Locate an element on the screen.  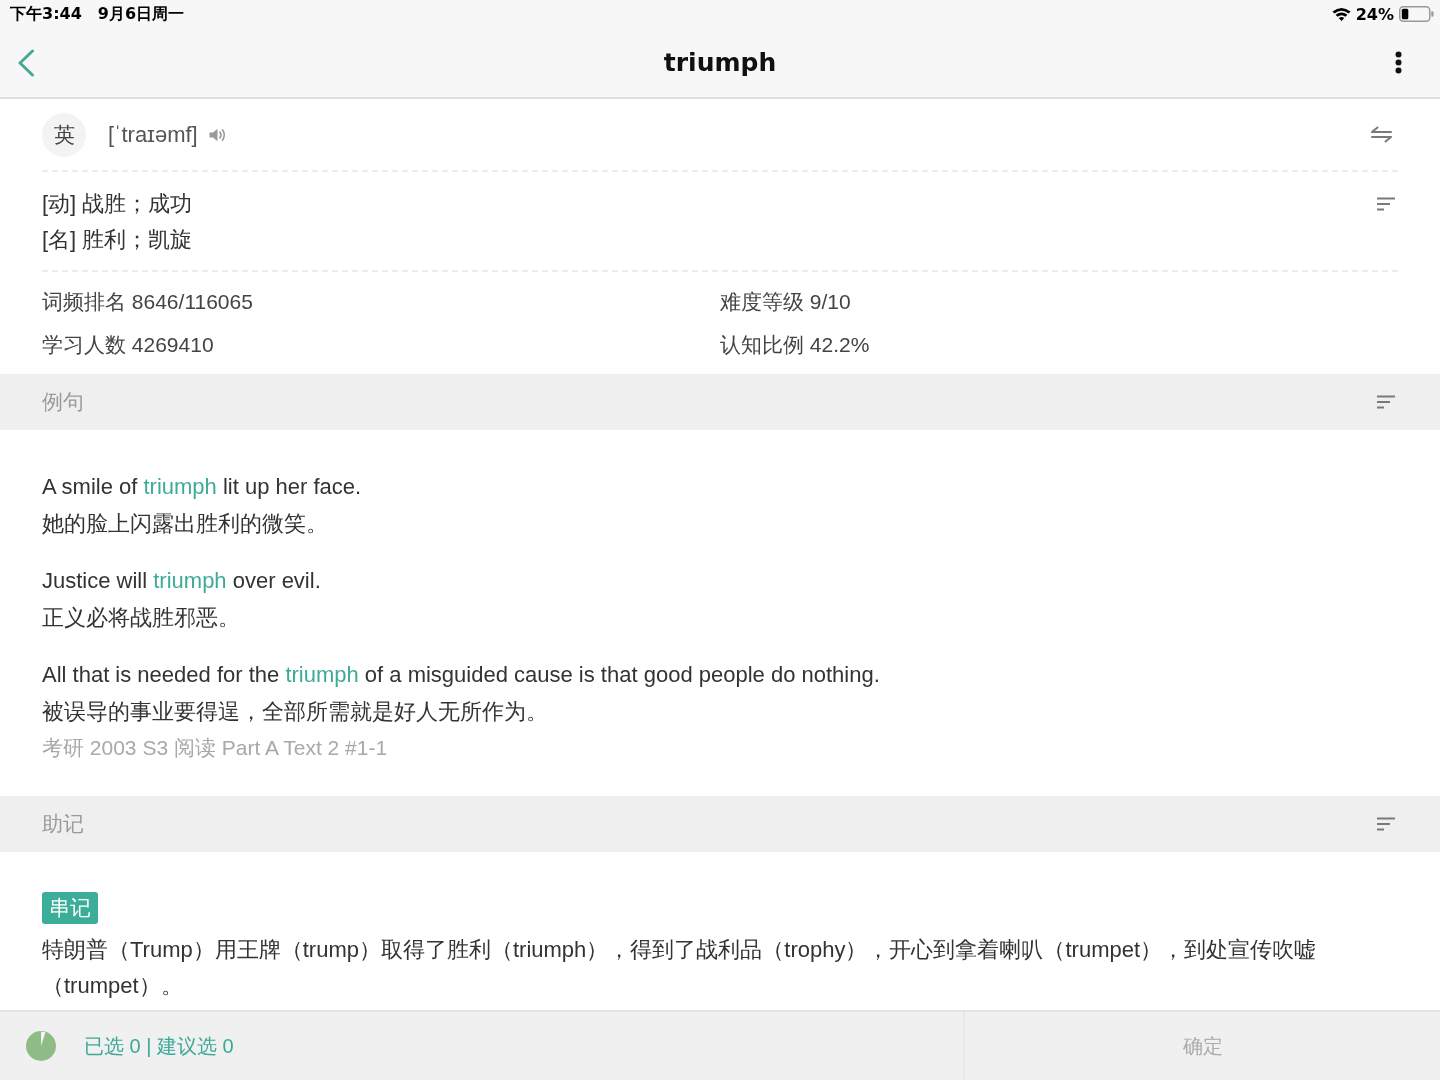
example-sentence: All that is needed for the triumph of a misguided cause is that good people do nothing. is located at coordinates (461, 675).